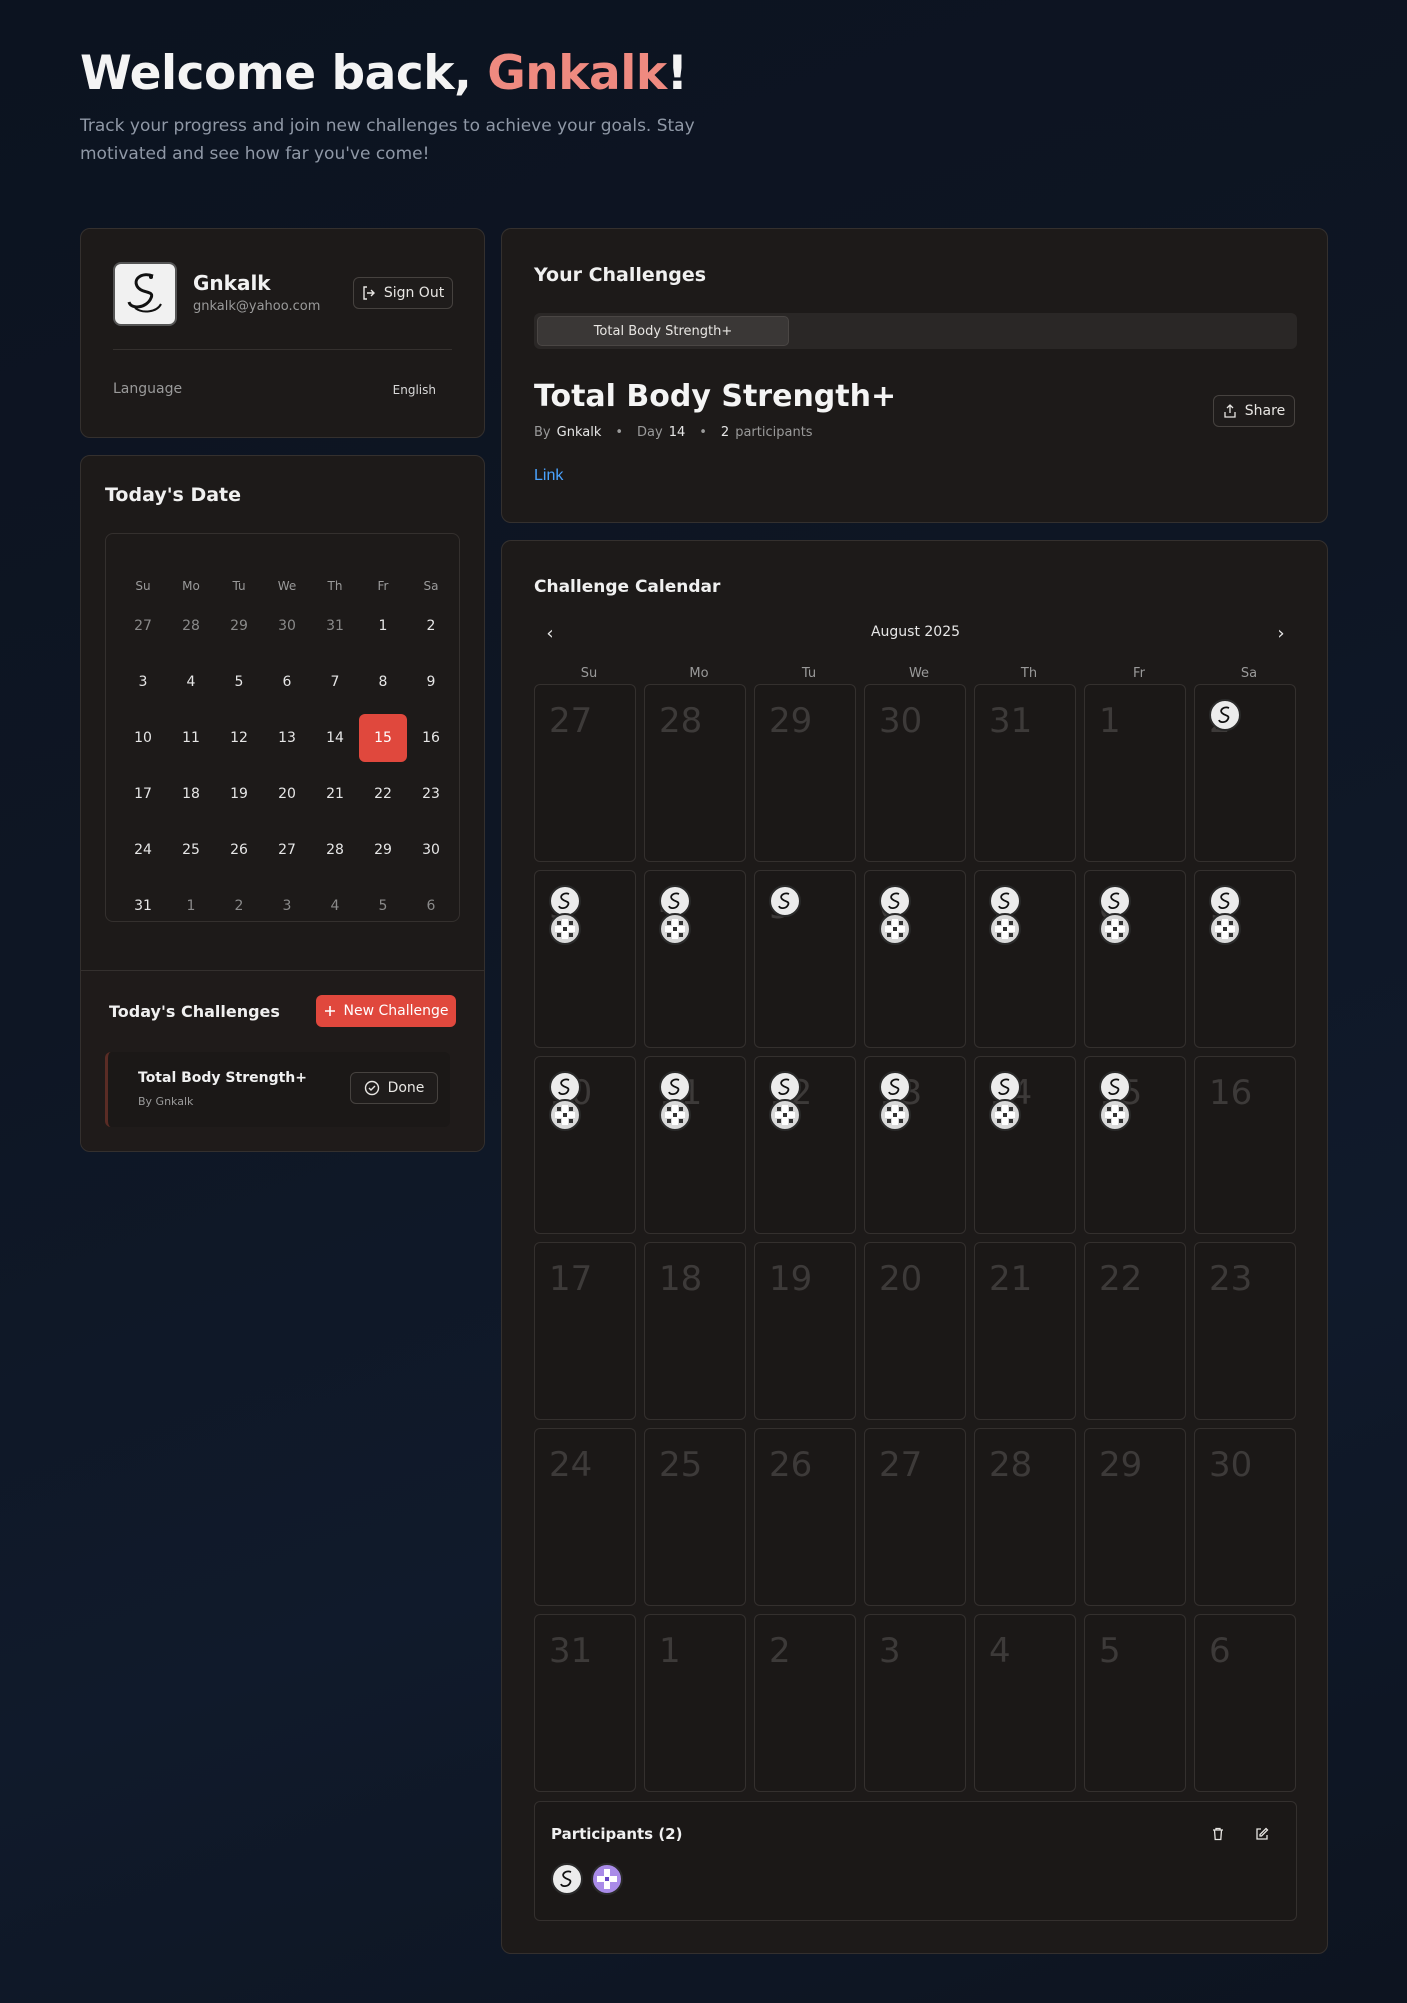  What do you see at coordinates (695, 1331) in the screenshot?
I see `calendar-day-cell: 18` at bounding box center [695, 1331].